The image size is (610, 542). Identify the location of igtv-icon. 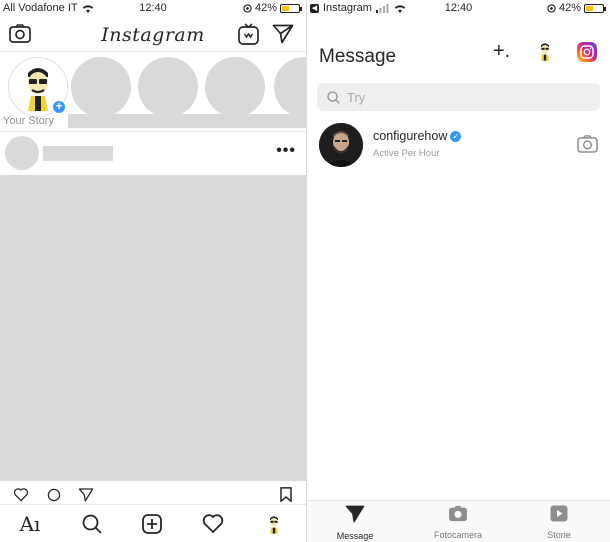
(248, 34).